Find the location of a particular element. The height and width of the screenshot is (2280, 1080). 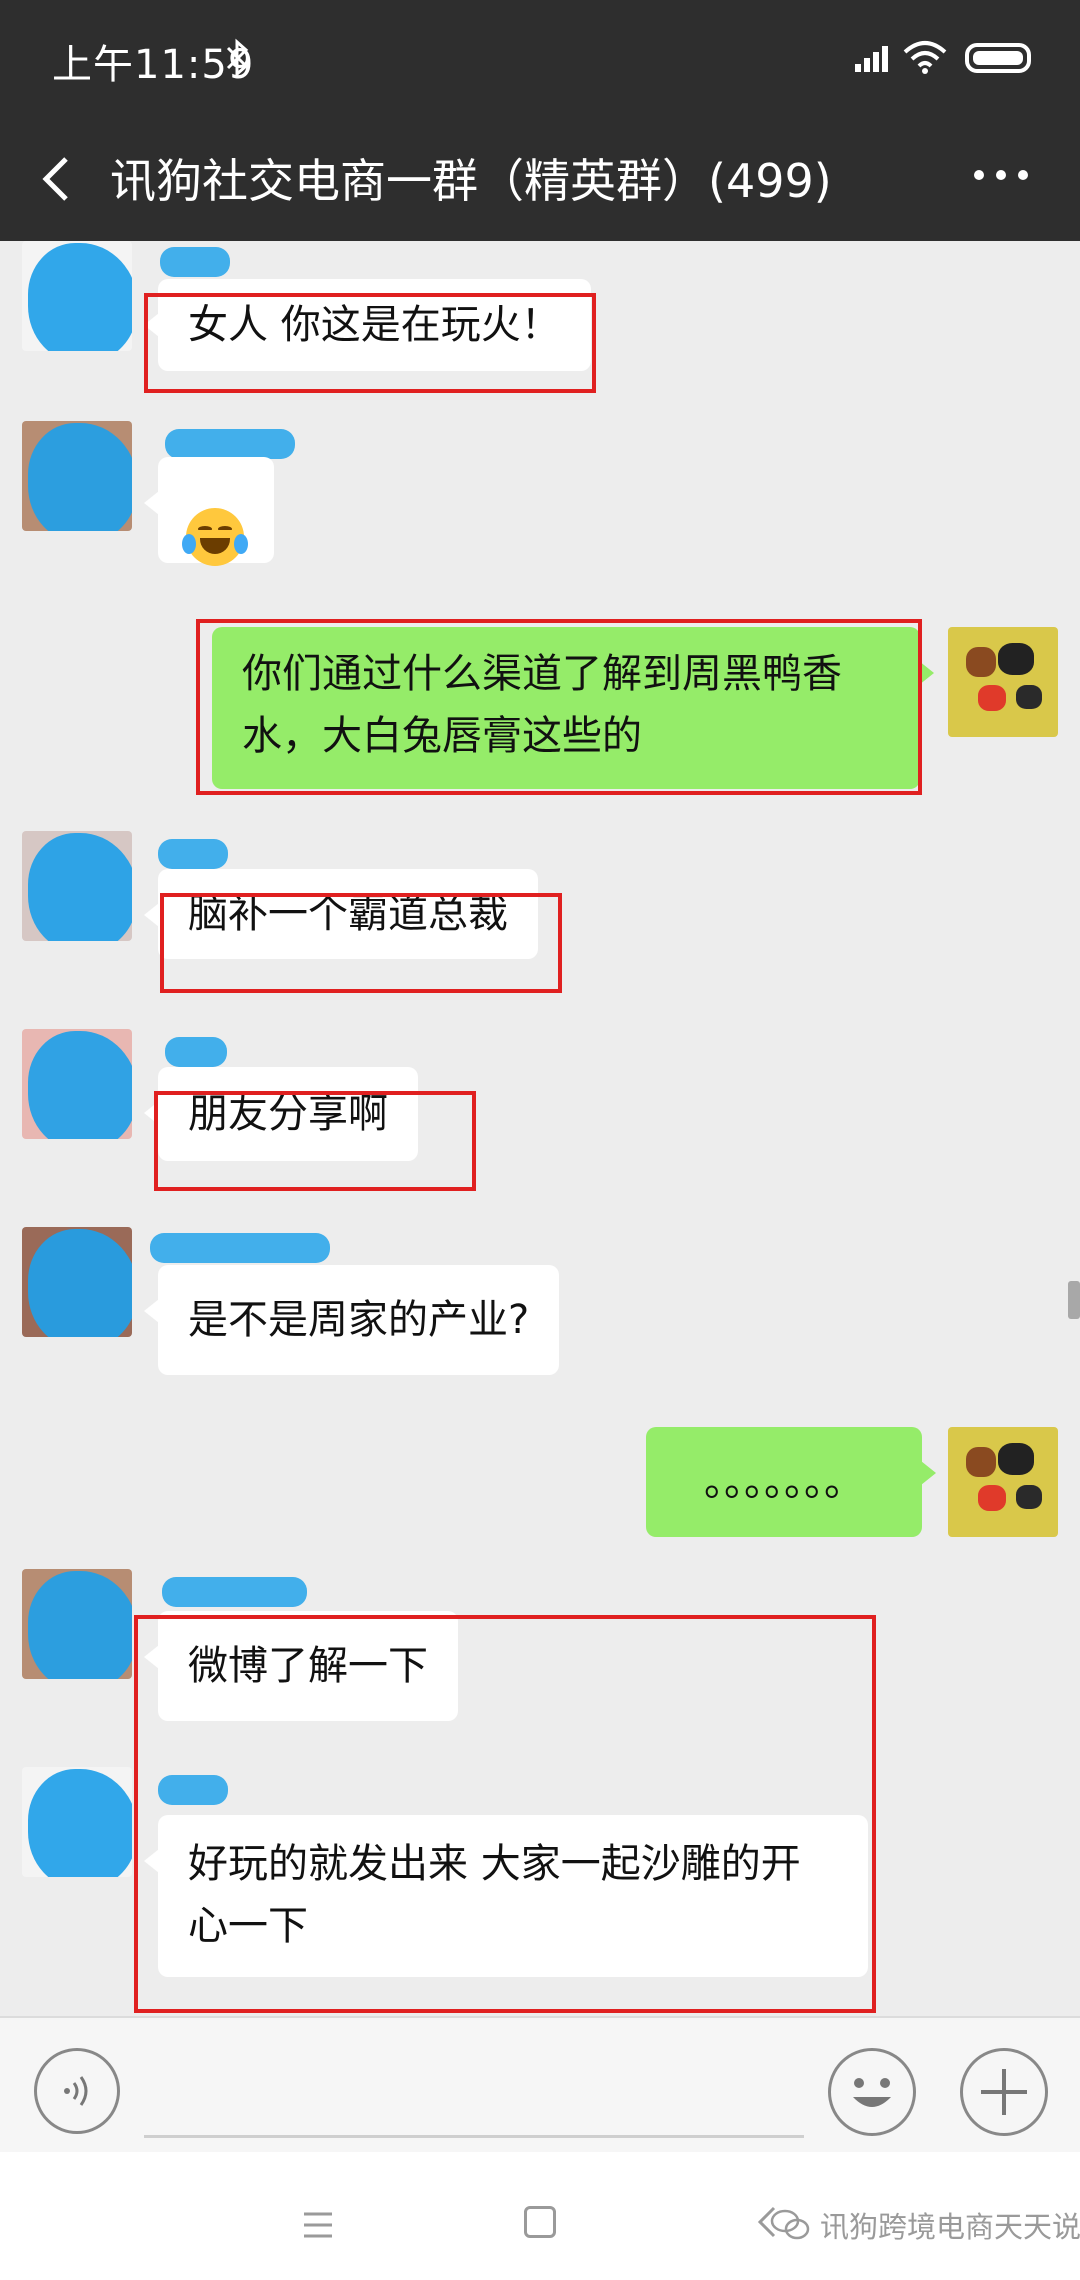

watermark: 讯狗跨境电商天天说 is located at coordinates (925, 2225).